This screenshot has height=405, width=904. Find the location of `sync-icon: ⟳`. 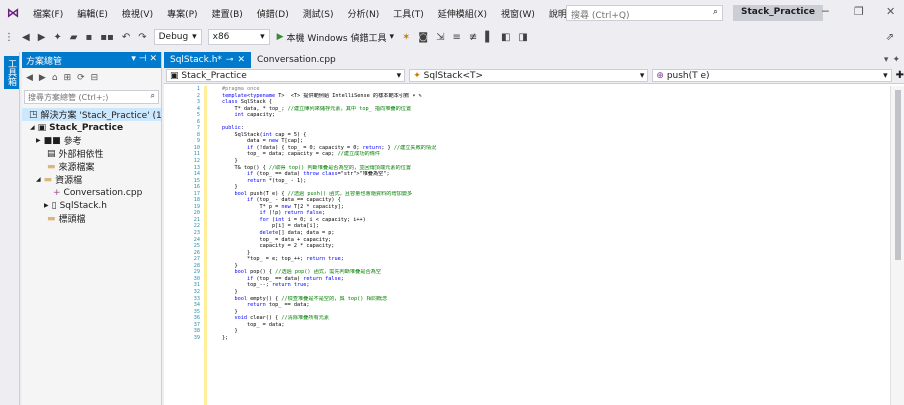

sync-icon: ⟳ is located at coordinates (81, 78).